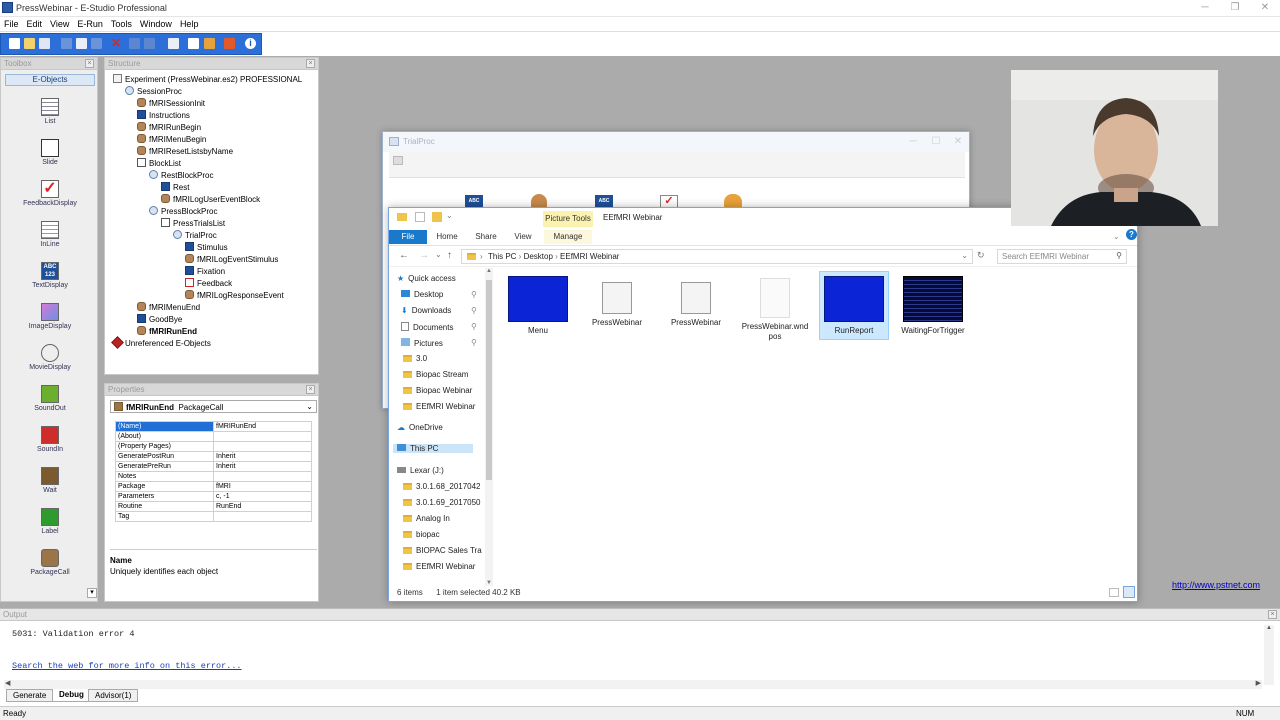  What do you see at coordinates (14, 43) in the screenshot?
I see `new-icon` at bounding box center [14, 43].